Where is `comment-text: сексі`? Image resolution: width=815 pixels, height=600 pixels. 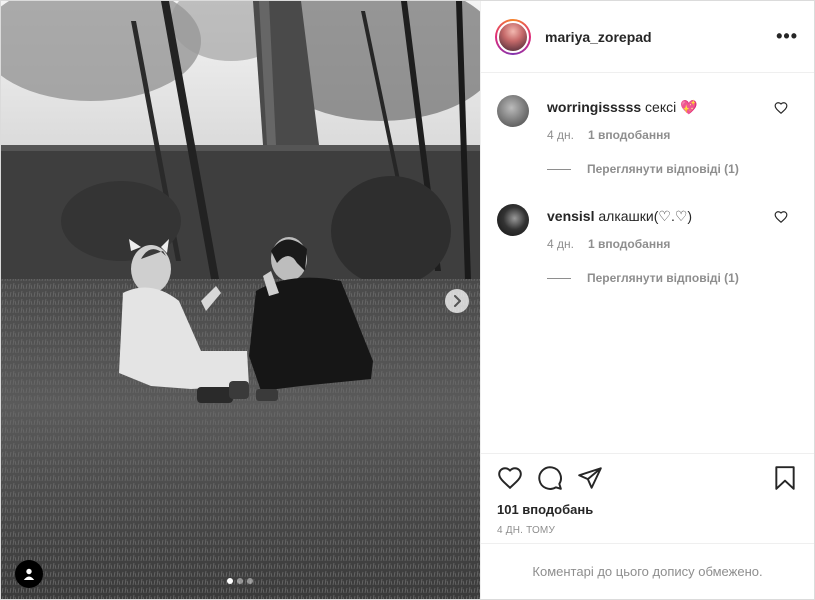 comment-text: сексі is located at coordinates (661, 107).